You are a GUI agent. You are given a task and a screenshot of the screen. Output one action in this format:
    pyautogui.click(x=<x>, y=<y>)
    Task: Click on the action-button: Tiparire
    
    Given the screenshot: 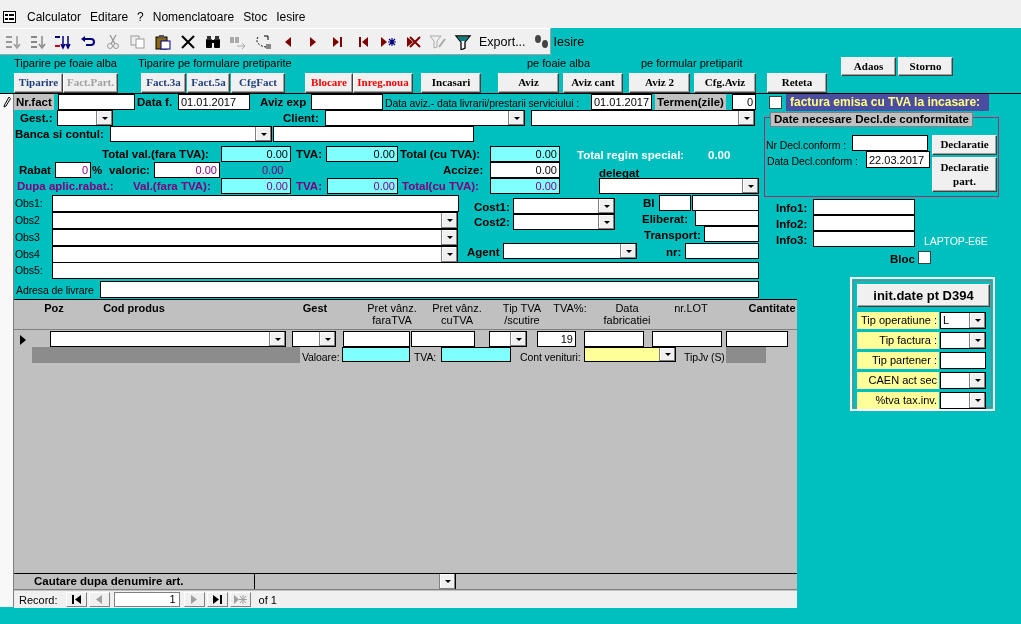 What is the action you would take?
    pyautogui.click(x=38, y=83)
    